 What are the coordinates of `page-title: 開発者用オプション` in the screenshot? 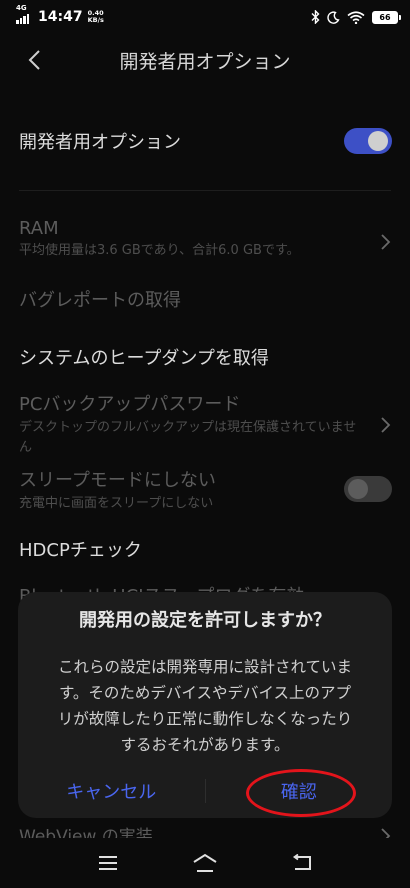 It's located at (205, 61).